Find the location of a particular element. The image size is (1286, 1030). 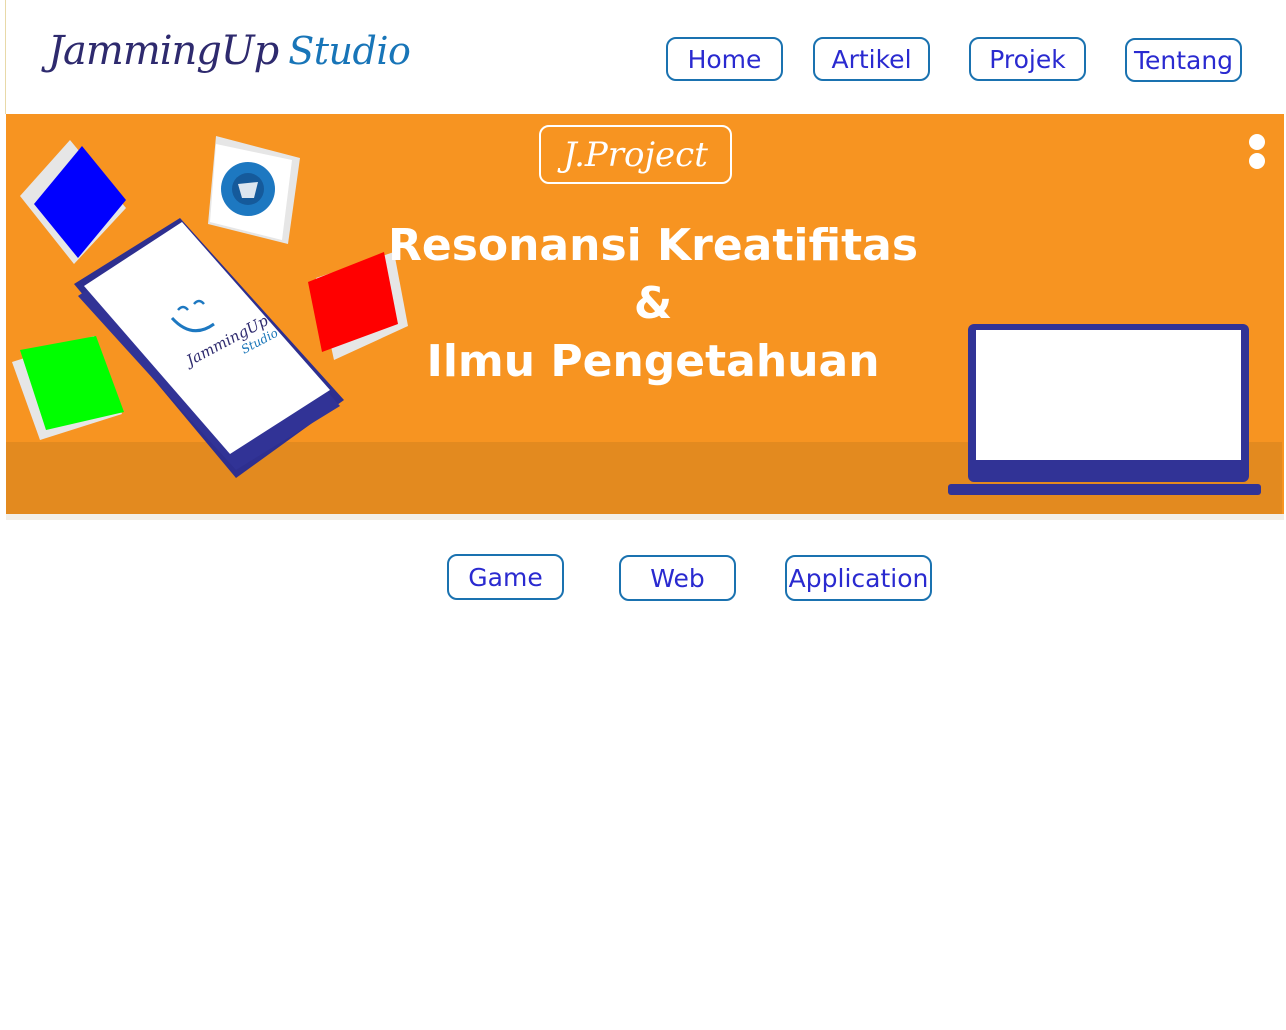

laptop-illustration is located at coordinates (1104, 409).